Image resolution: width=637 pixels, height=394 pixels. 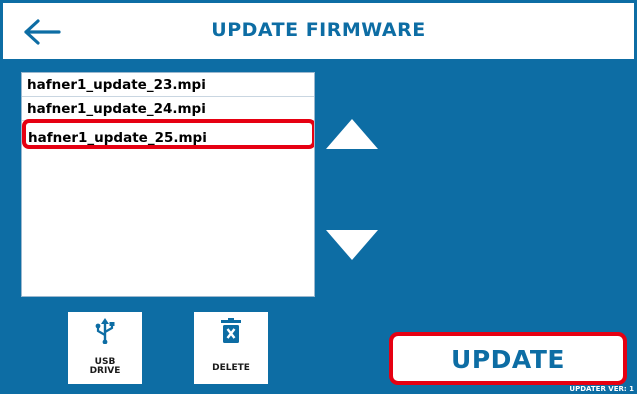 I want to click on delete-label: DELETE, so click(x=231, y=368).